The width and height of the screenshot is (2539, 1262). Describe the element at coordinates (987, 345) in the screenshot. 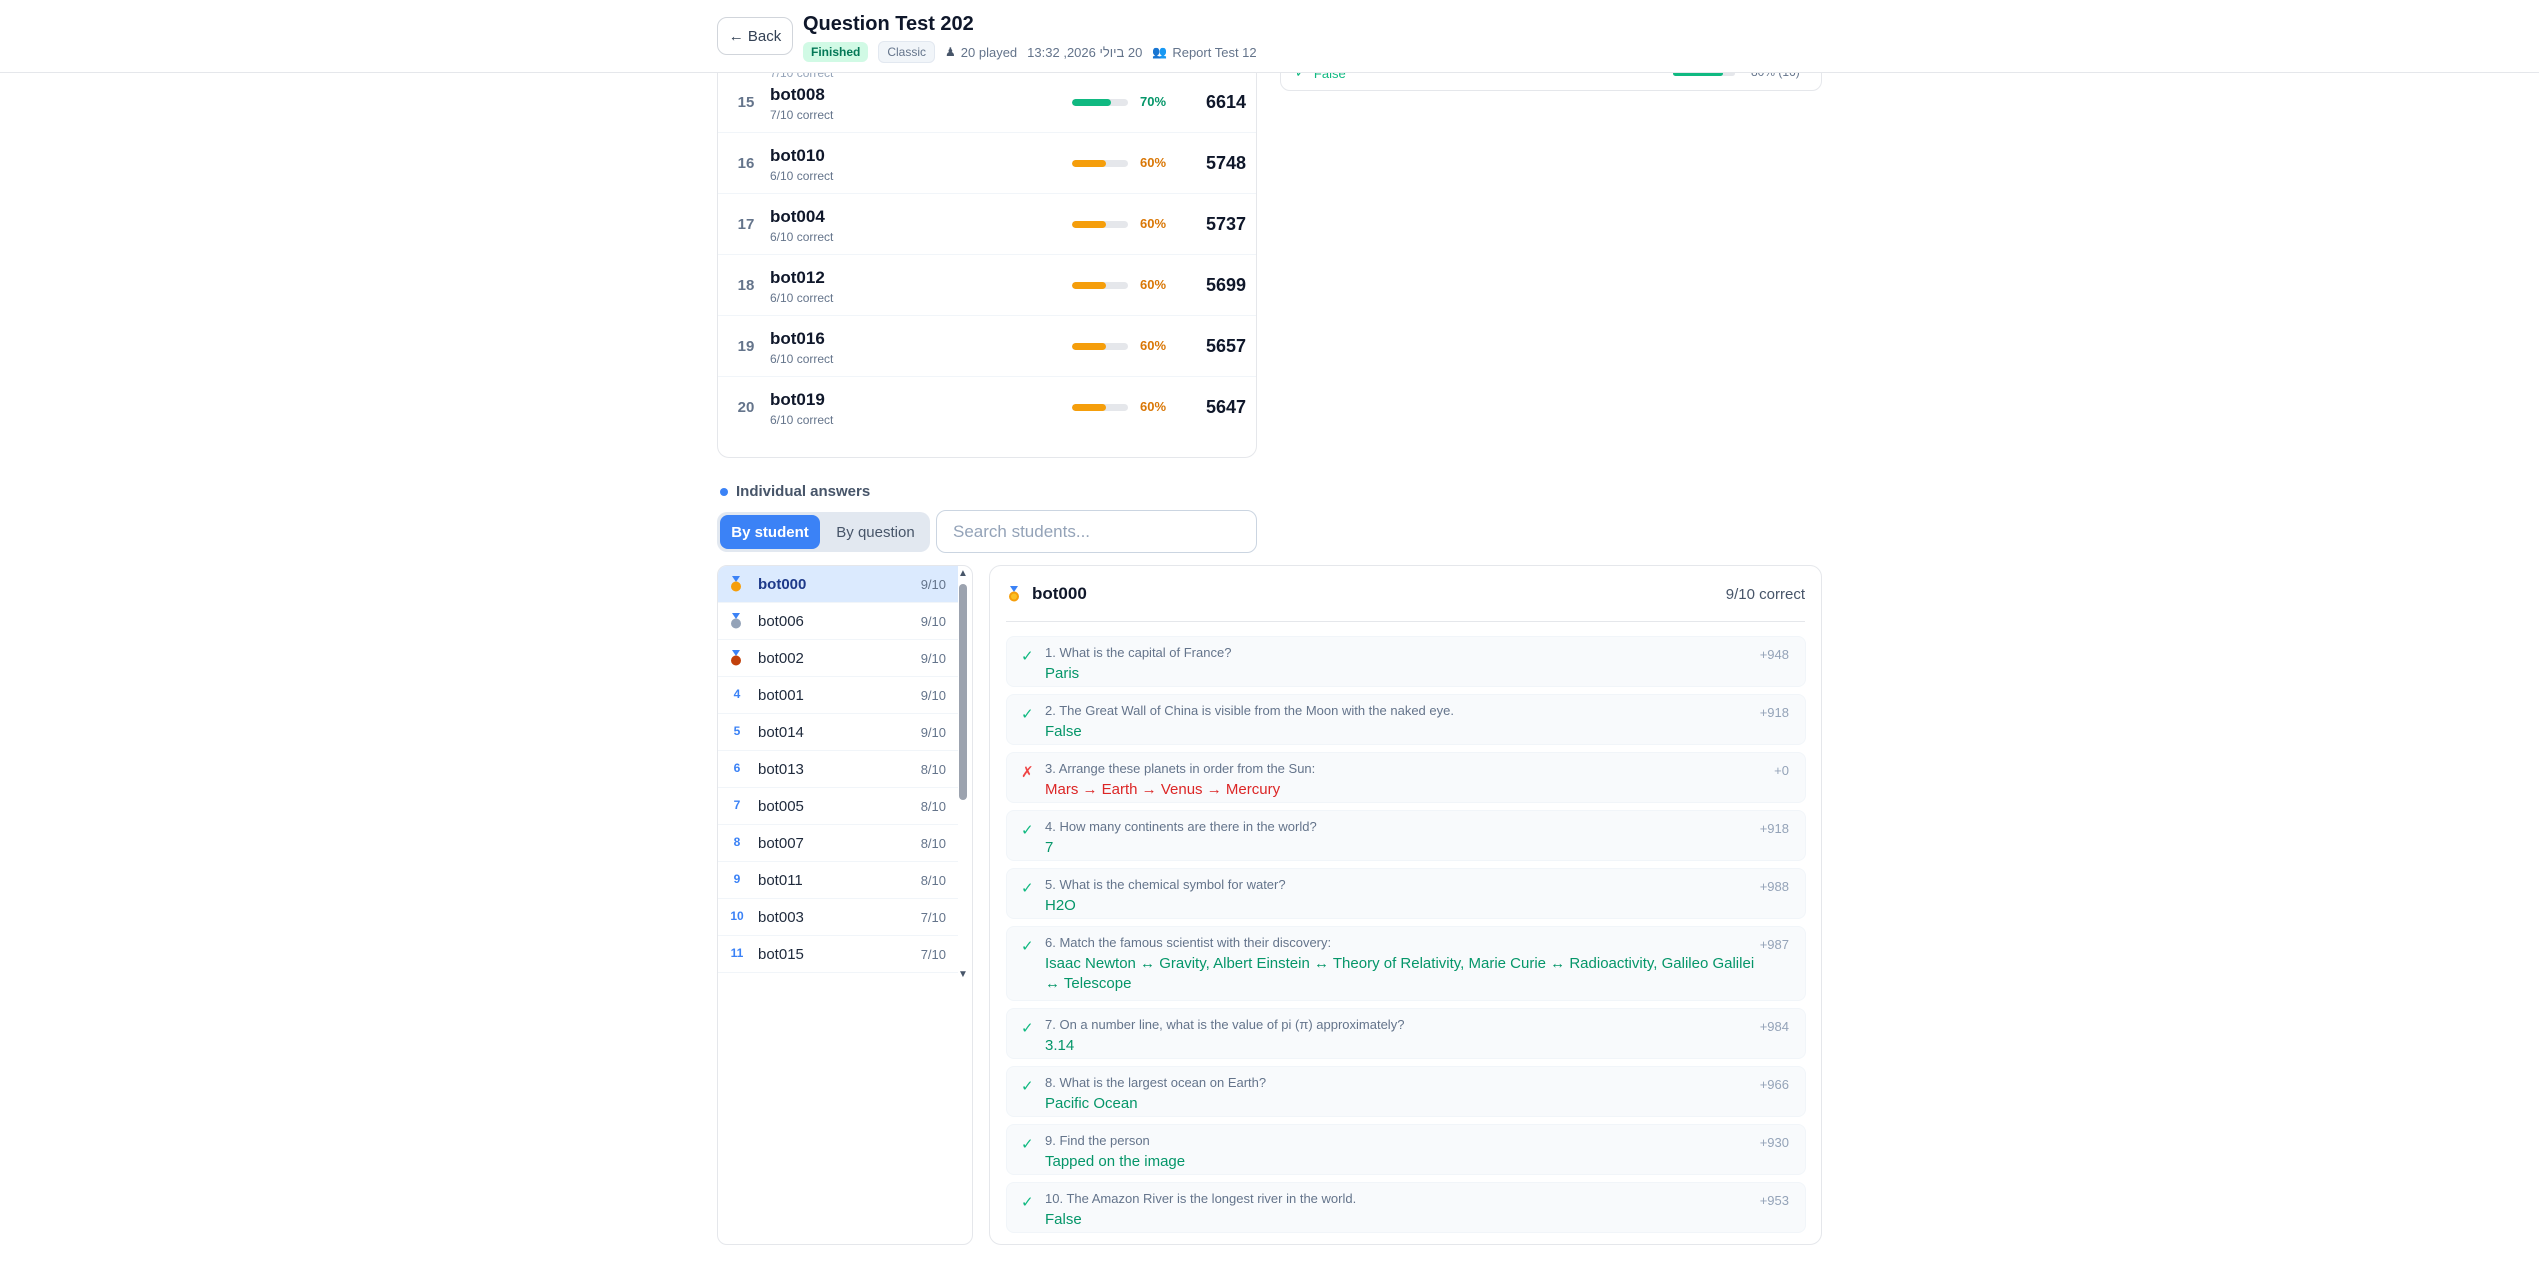

I see `leaderboard-row: 19 bot016 6/10 correct 60% 5657` at that location.